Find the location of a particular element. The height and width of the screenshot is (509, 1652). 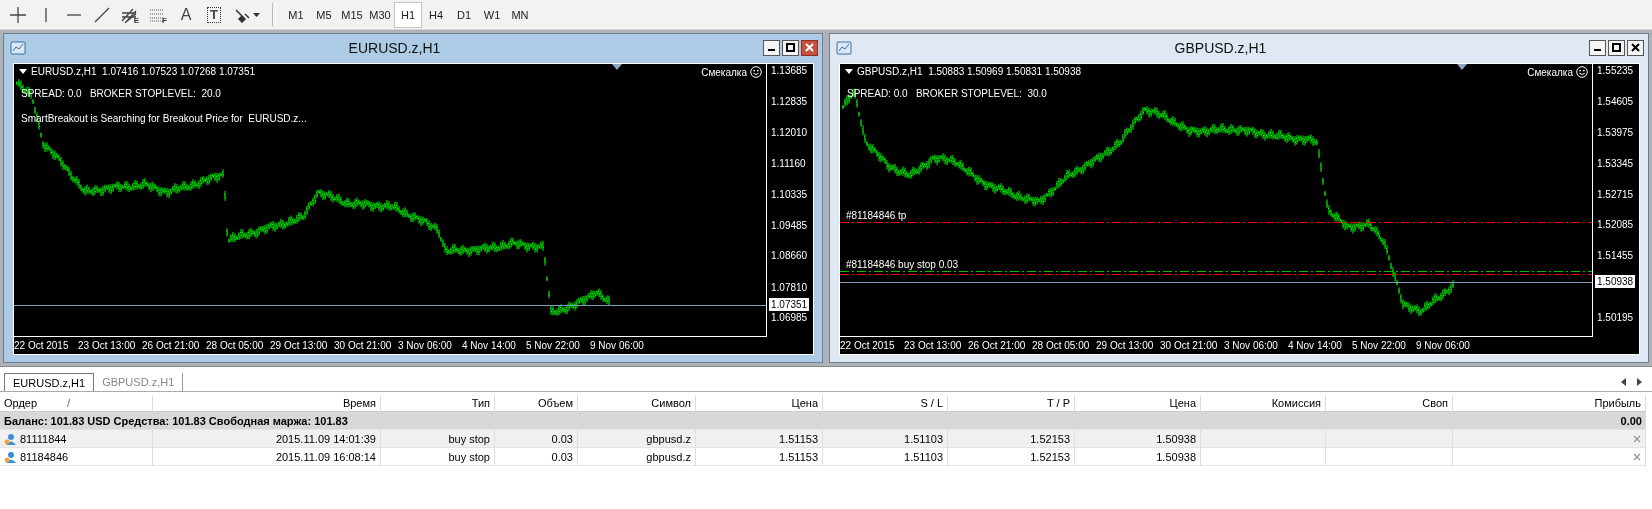

column-header: S / L is located at coordinates (931, 403).